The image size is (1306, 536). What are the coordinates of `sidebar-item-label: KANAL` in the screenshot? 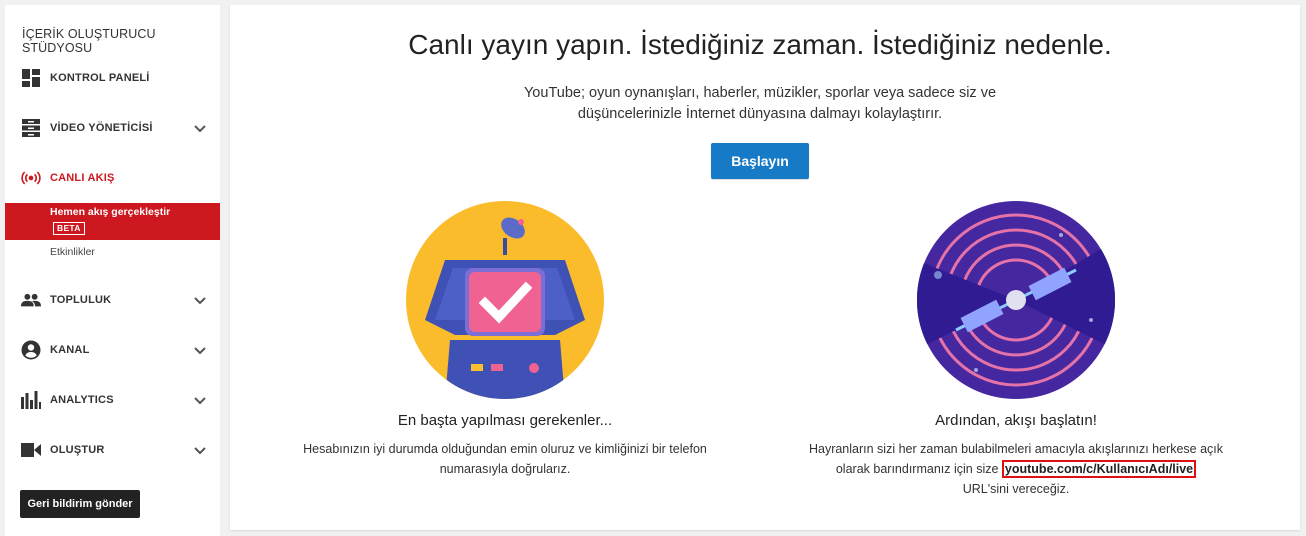 It's located at (70, 350).